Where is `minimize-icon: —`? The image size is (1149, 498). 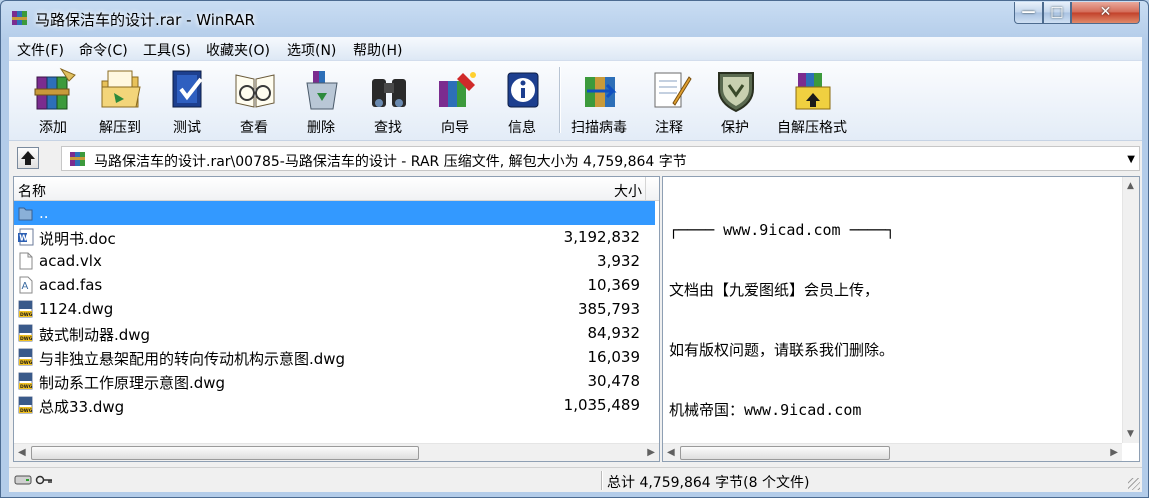 minimize-icon: — is located at coordinates (1028, 12).